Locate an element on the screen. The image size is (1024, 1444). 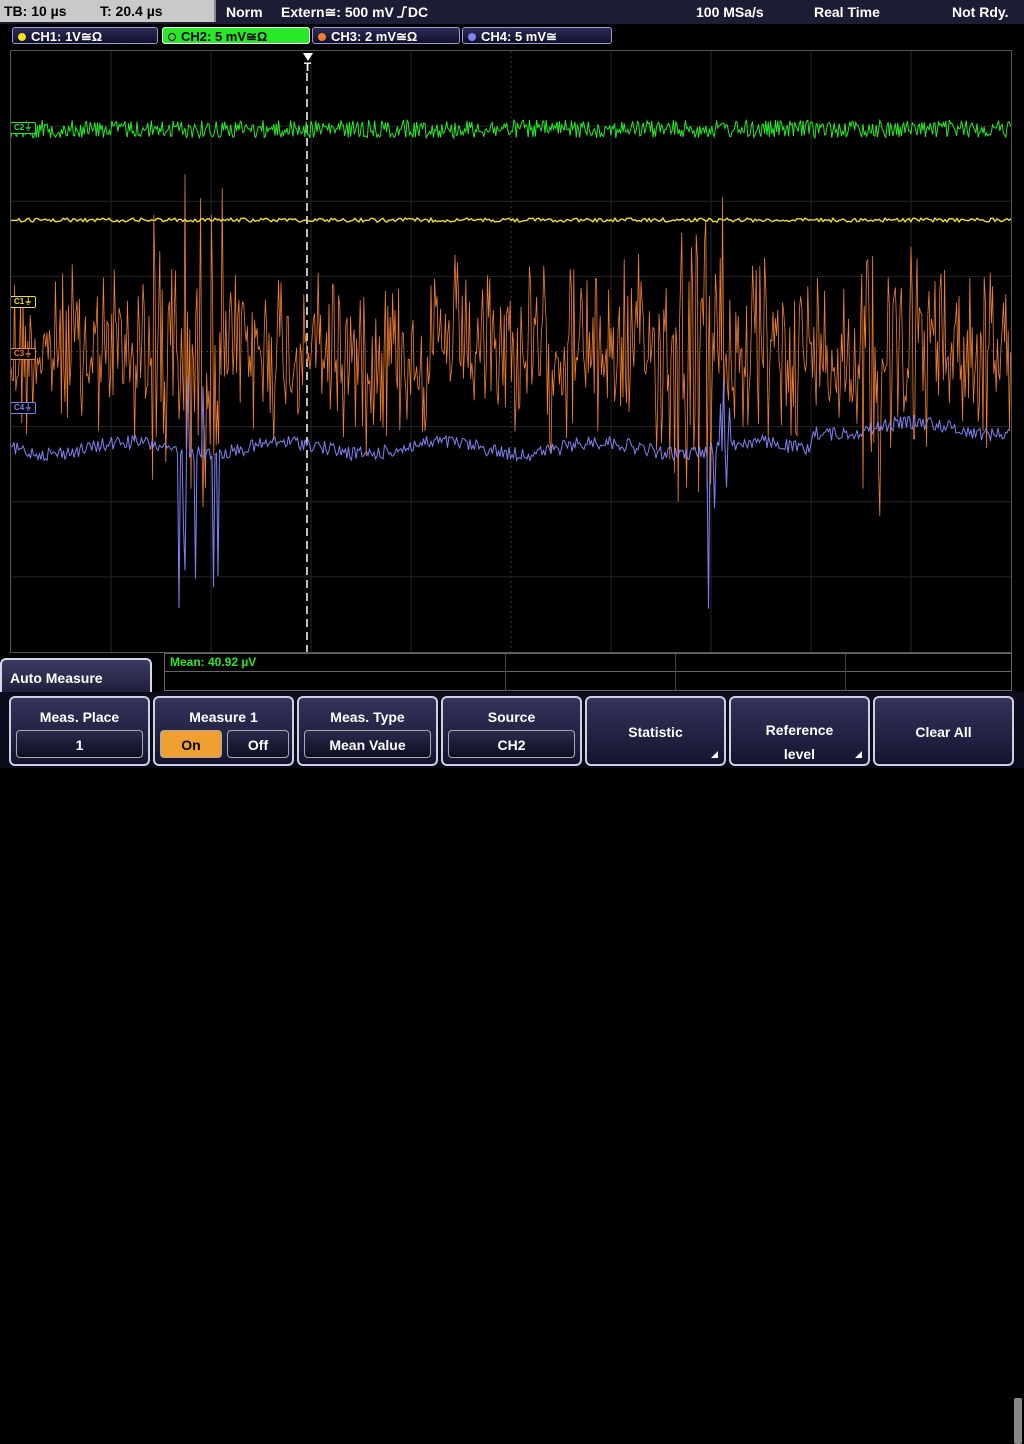
ch3-color-dot is located at coordinates (322, 37).